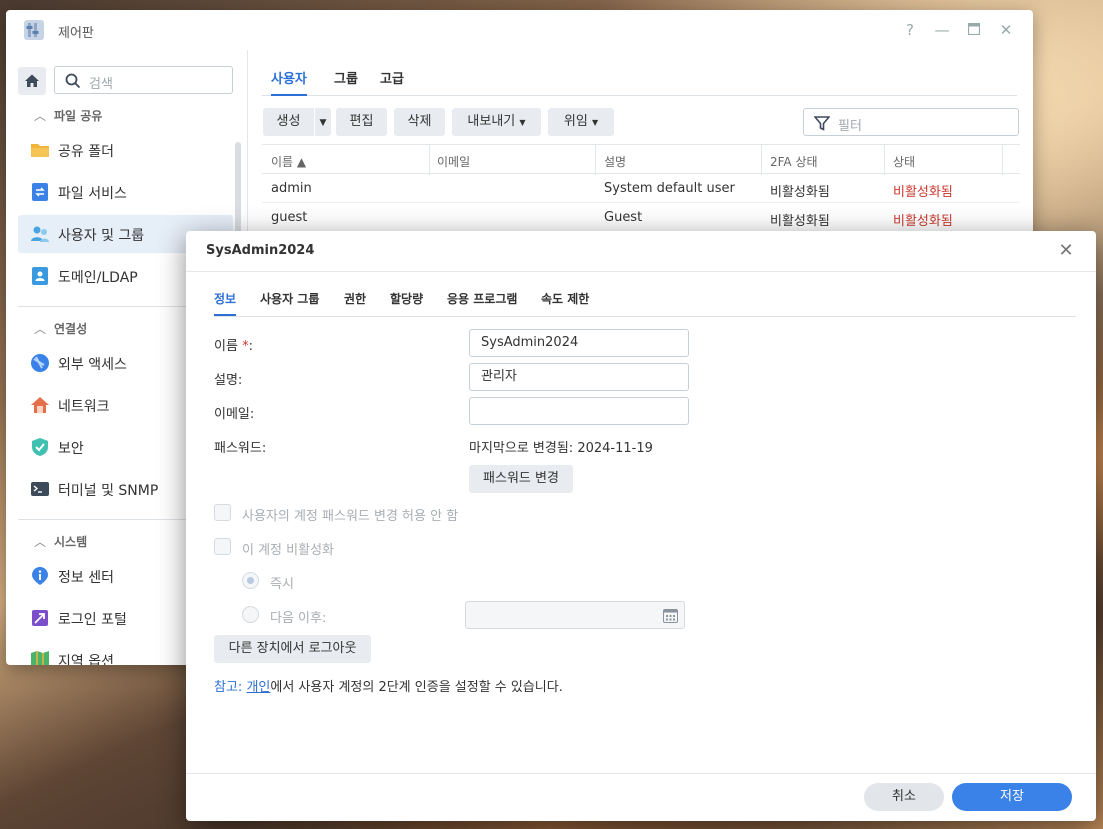  I want to click on tab-advanced: 고급, so click(392, 81).